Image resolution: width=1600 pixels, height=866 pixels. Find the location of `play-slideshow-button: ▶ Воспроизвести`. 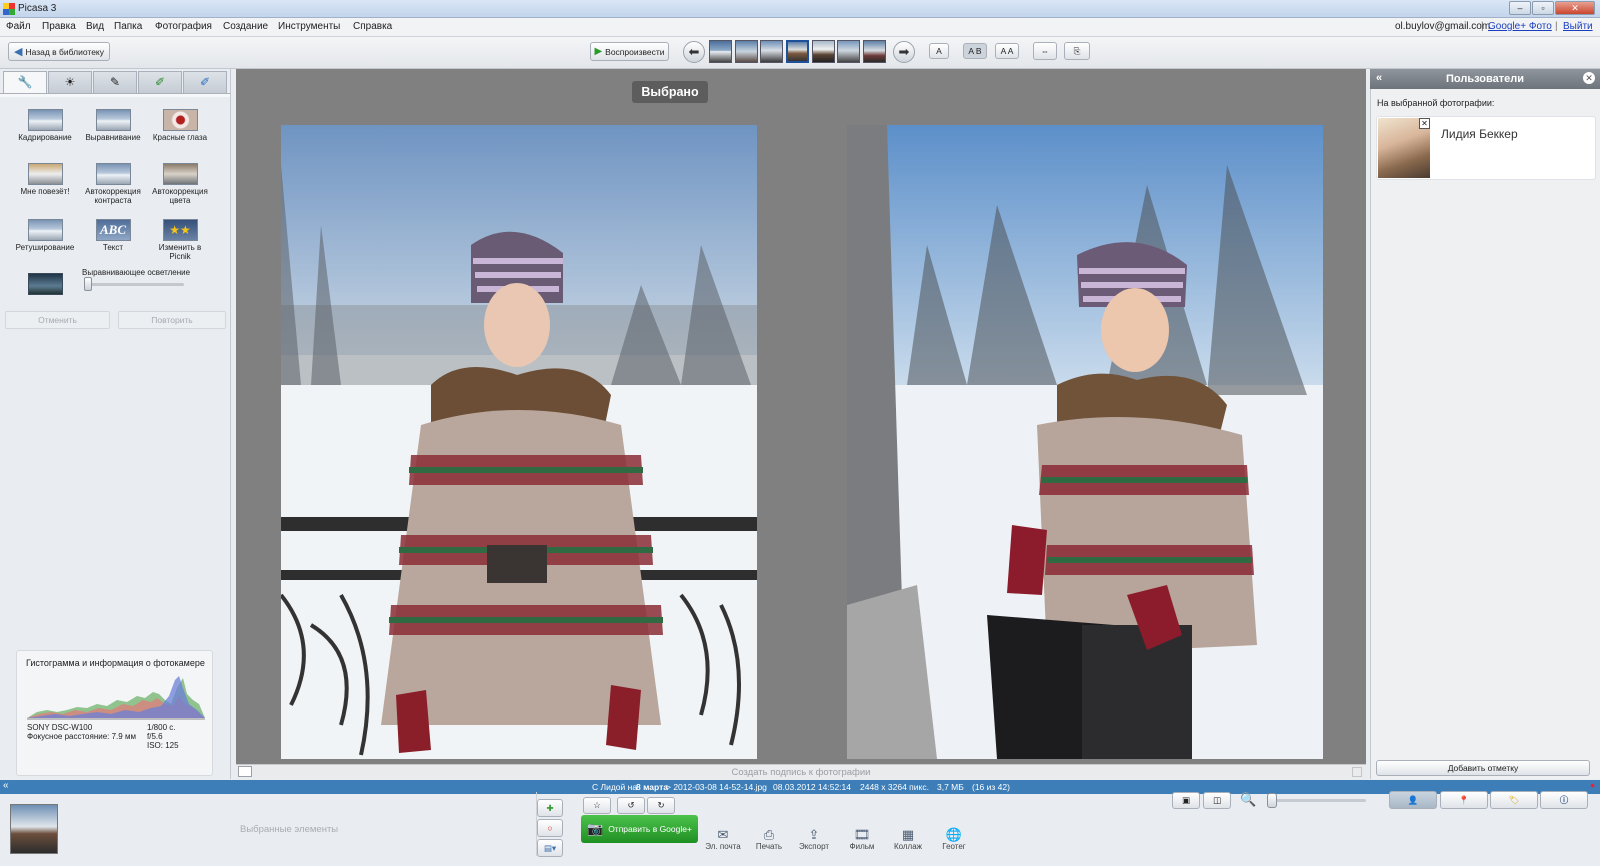

play-slideshow-button: ▶ Воспроизвести is located at coordinates (629, 51).